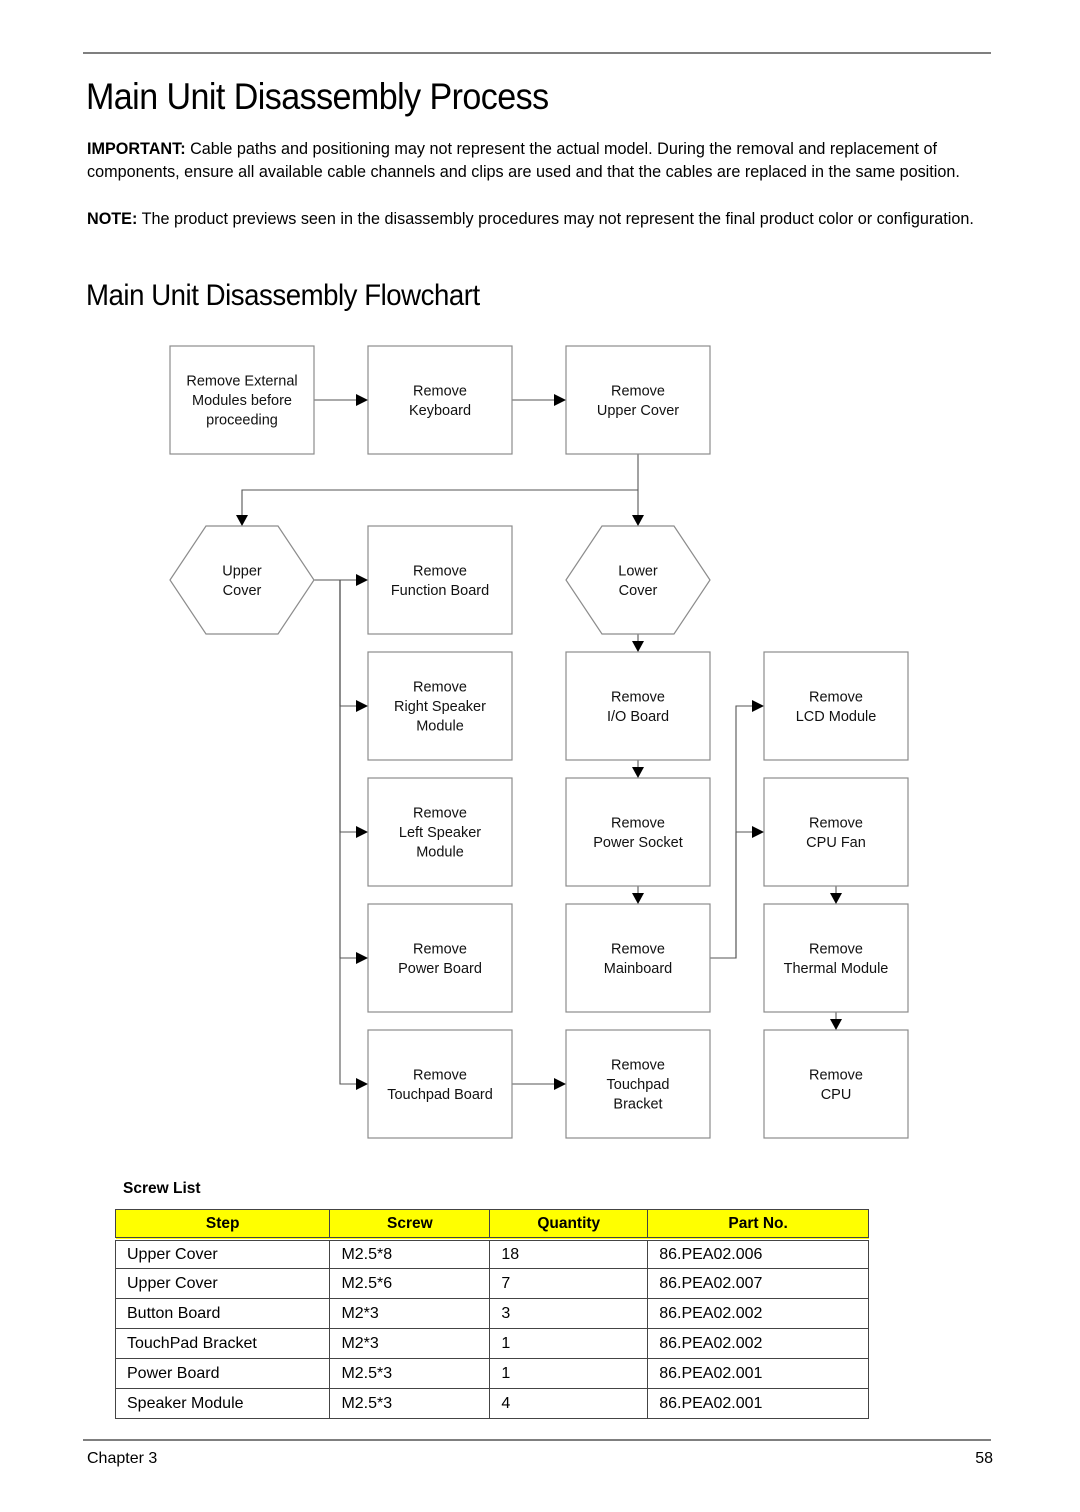 This screenshot has height=1512, width=1080. I want to click on cell-quantity: 3, so click(569, 1313).